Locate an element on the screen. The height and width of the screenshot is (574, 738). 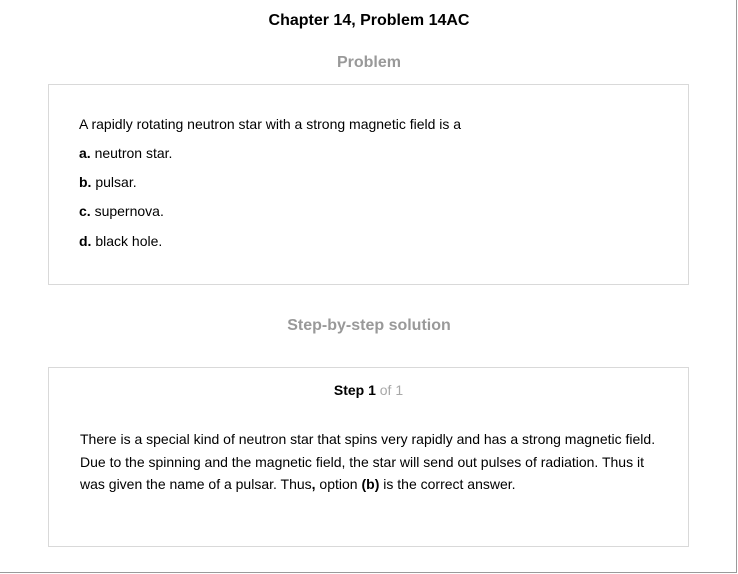
option-text: neutron star. is located at coordinates (133, 153).